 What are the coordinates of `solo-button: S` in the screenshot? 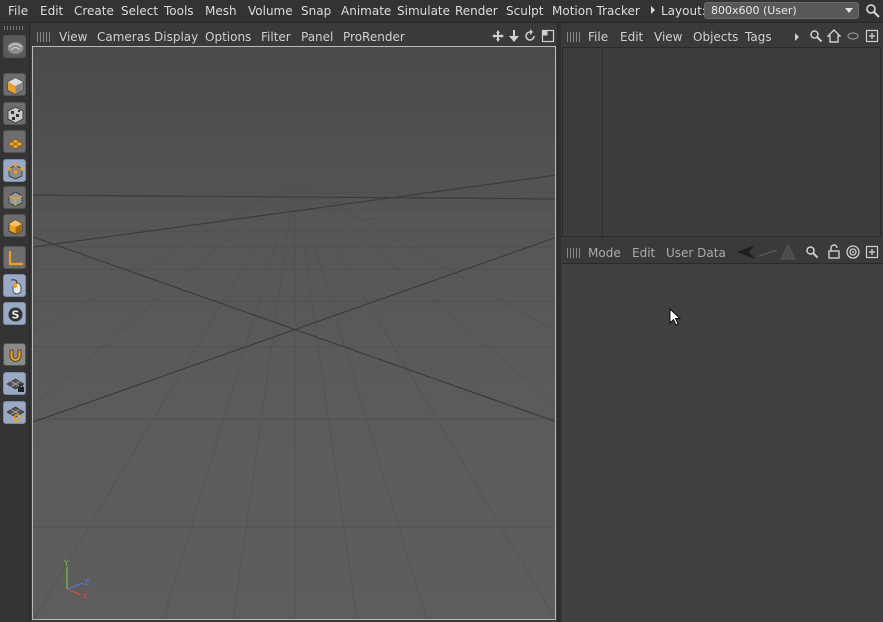 It's located at (14, 313).